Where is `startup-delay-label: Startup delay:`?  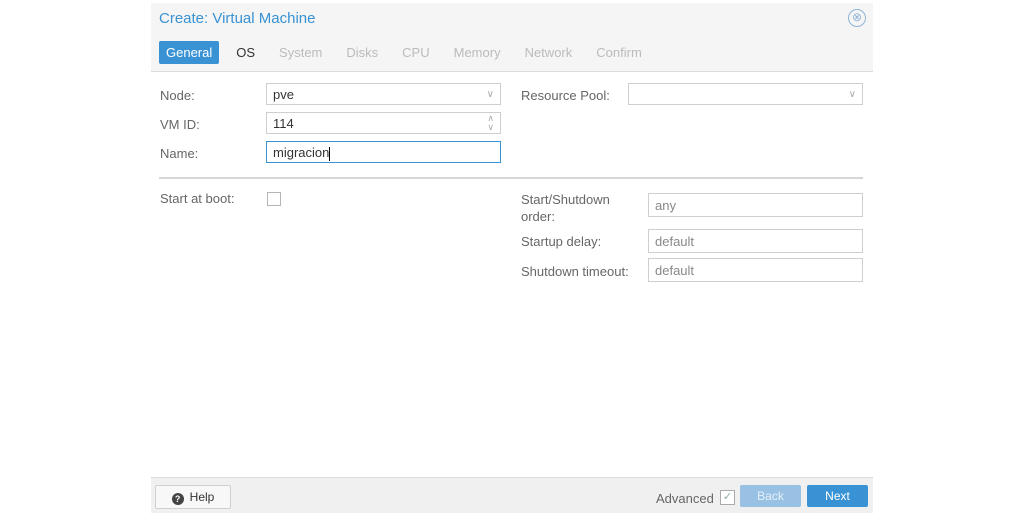
startup-delay-label: Startup delay: is located at coordinates (561, 241).